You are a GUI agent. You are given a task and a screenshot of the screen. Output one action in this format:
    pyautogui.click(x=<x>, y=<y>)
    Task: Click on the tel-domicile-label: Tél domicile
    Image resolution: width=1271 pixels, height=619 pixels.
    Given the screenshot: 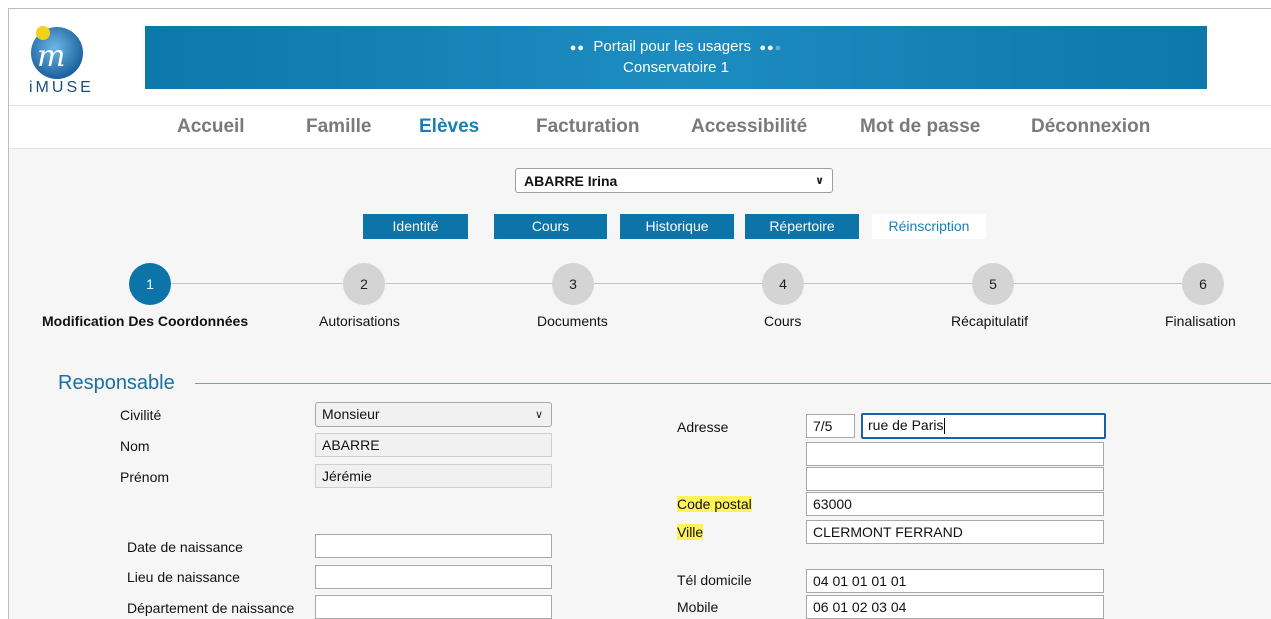 What is the action you would take?
    pyautogui.click(x=714, y=580)
    